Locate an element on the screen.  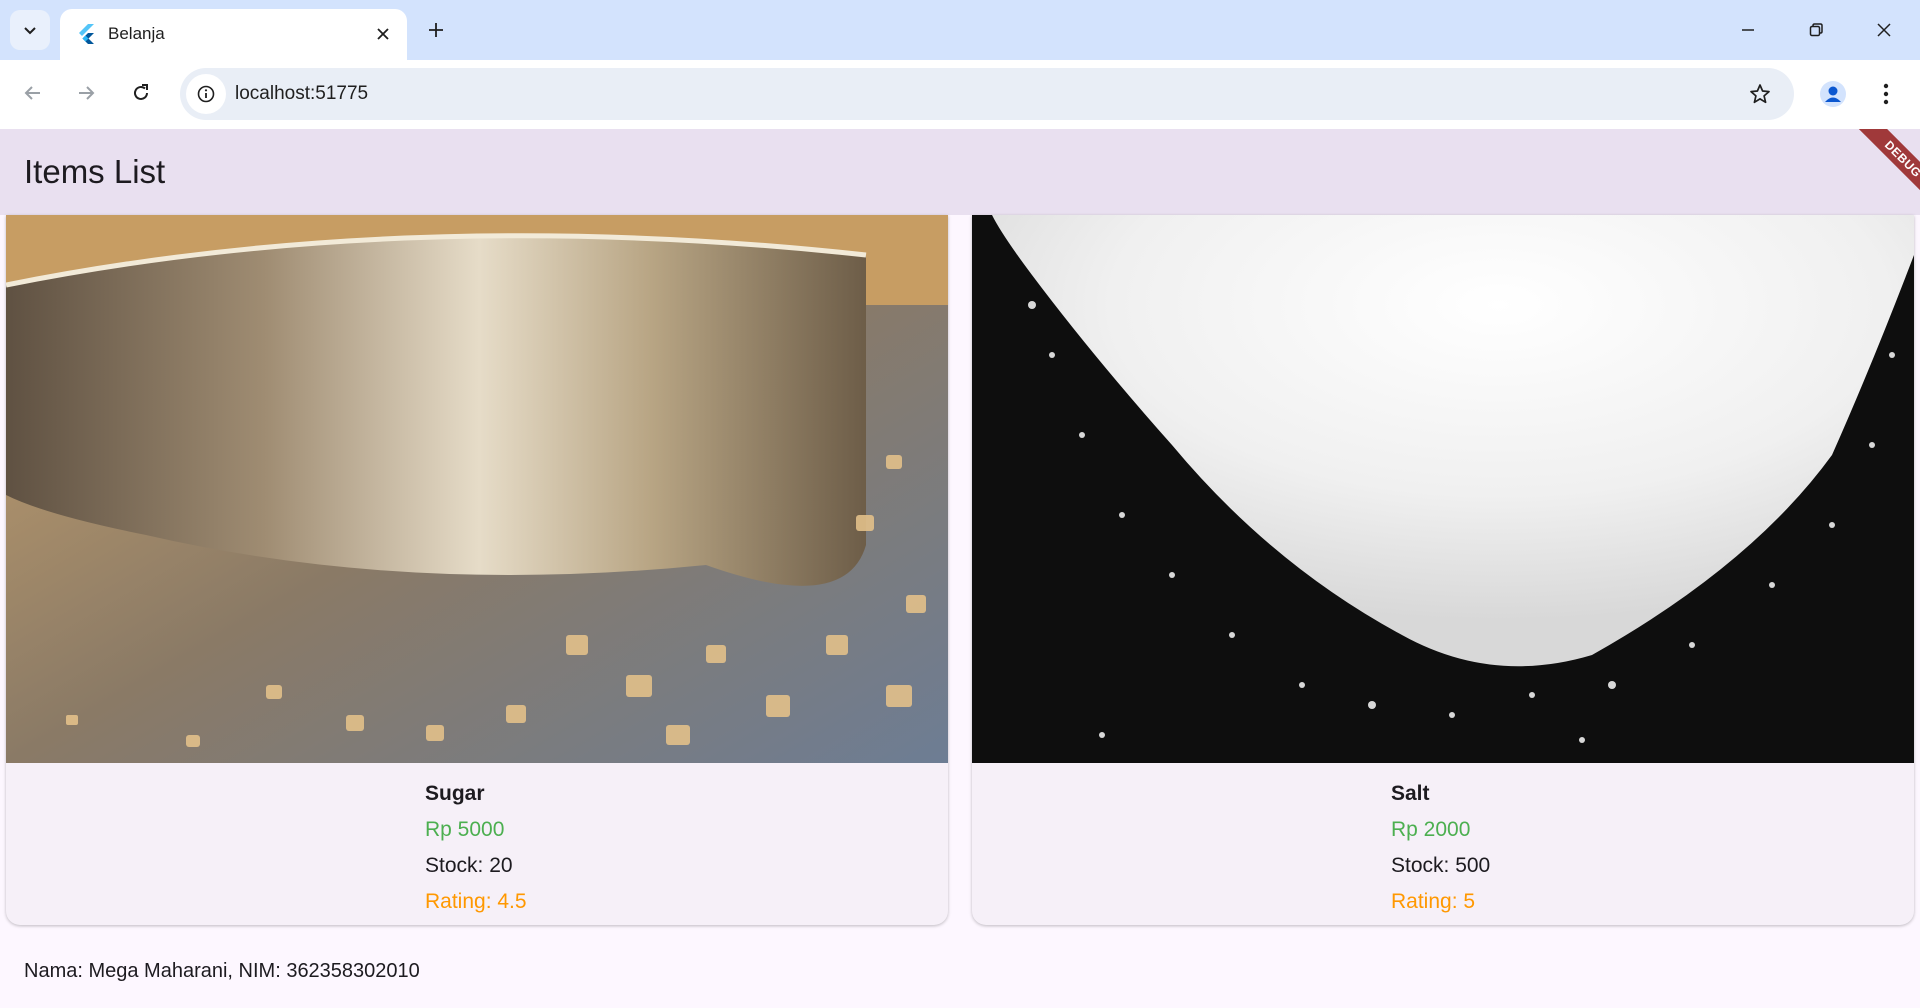
flutter-favicon-icon is located at coordinates (86, 34).